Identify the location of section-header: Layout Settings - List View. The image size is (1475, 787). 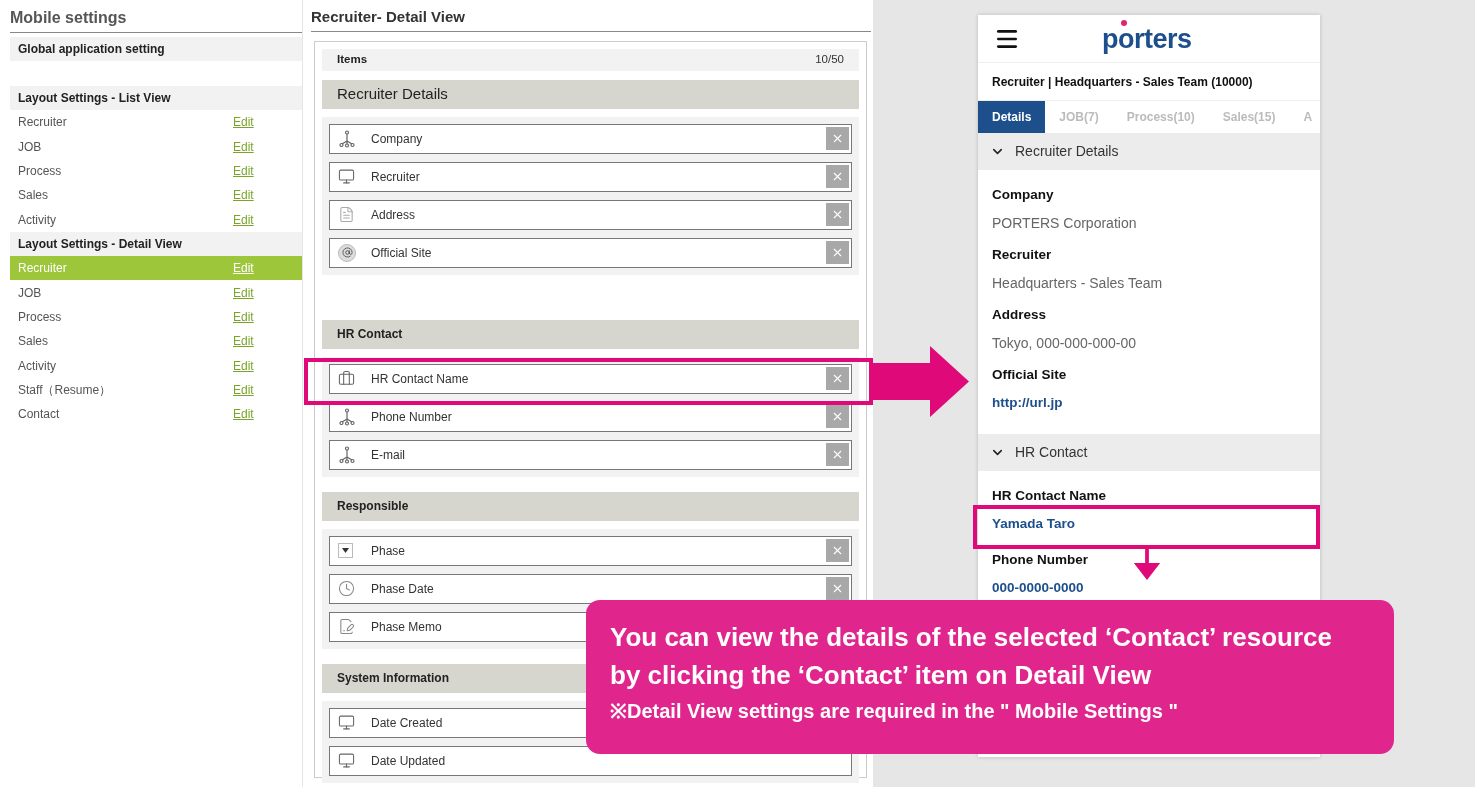
(156, 98).